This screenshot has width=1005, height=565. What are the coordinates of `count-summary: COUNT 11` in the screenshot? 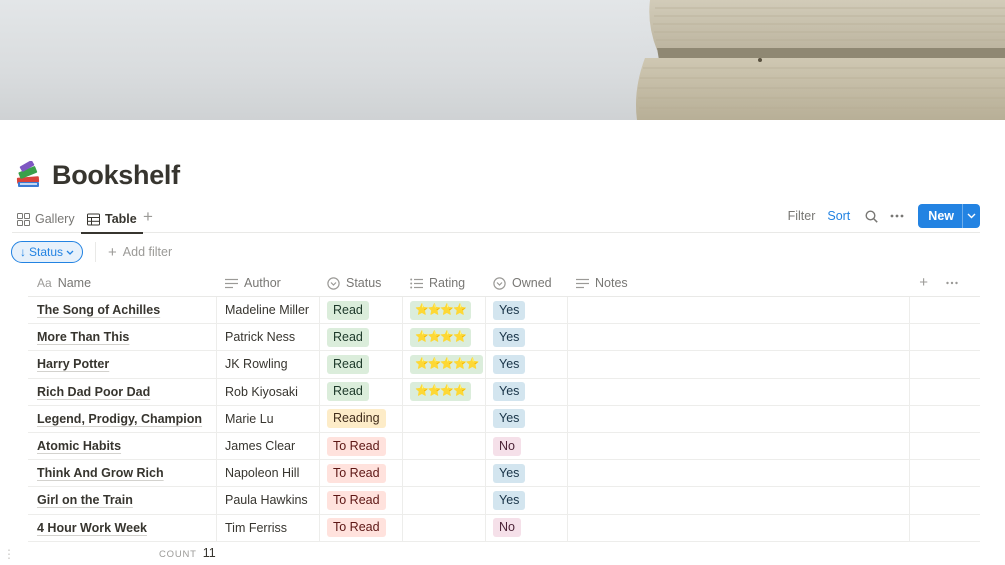 It's located at (187, 553).